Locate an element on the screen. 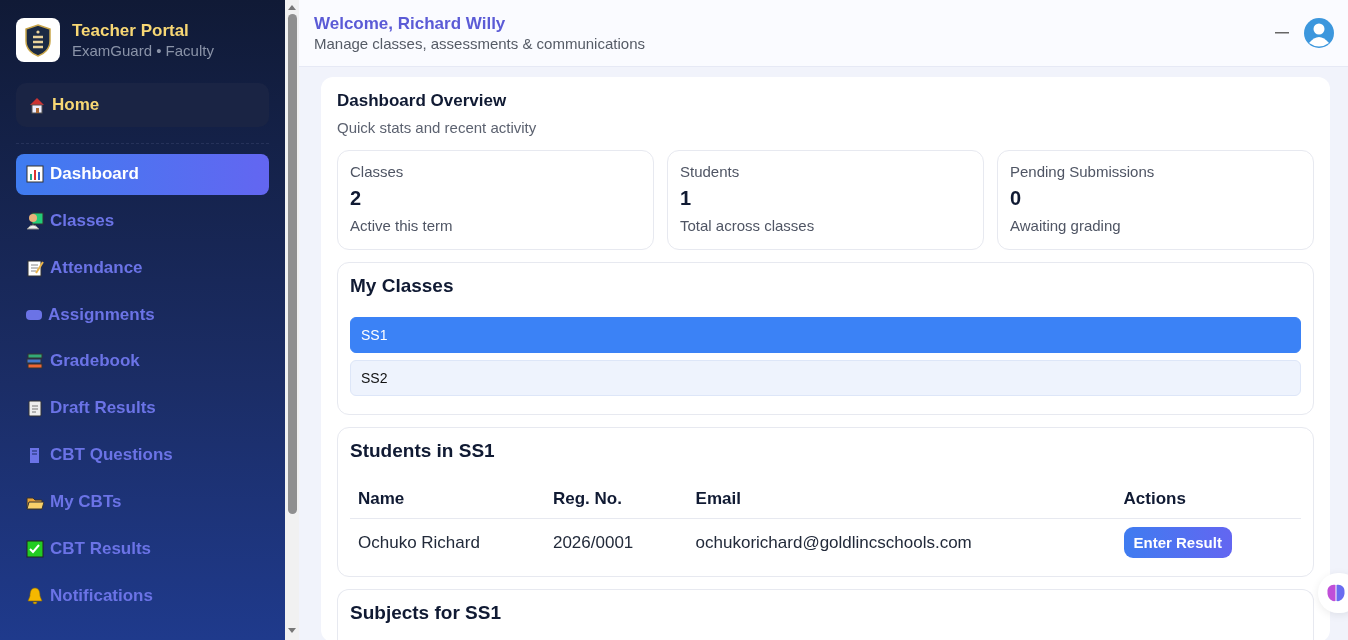 The image size is (1348, 640). nav-item: Classes is located at coordinates (142, 221).